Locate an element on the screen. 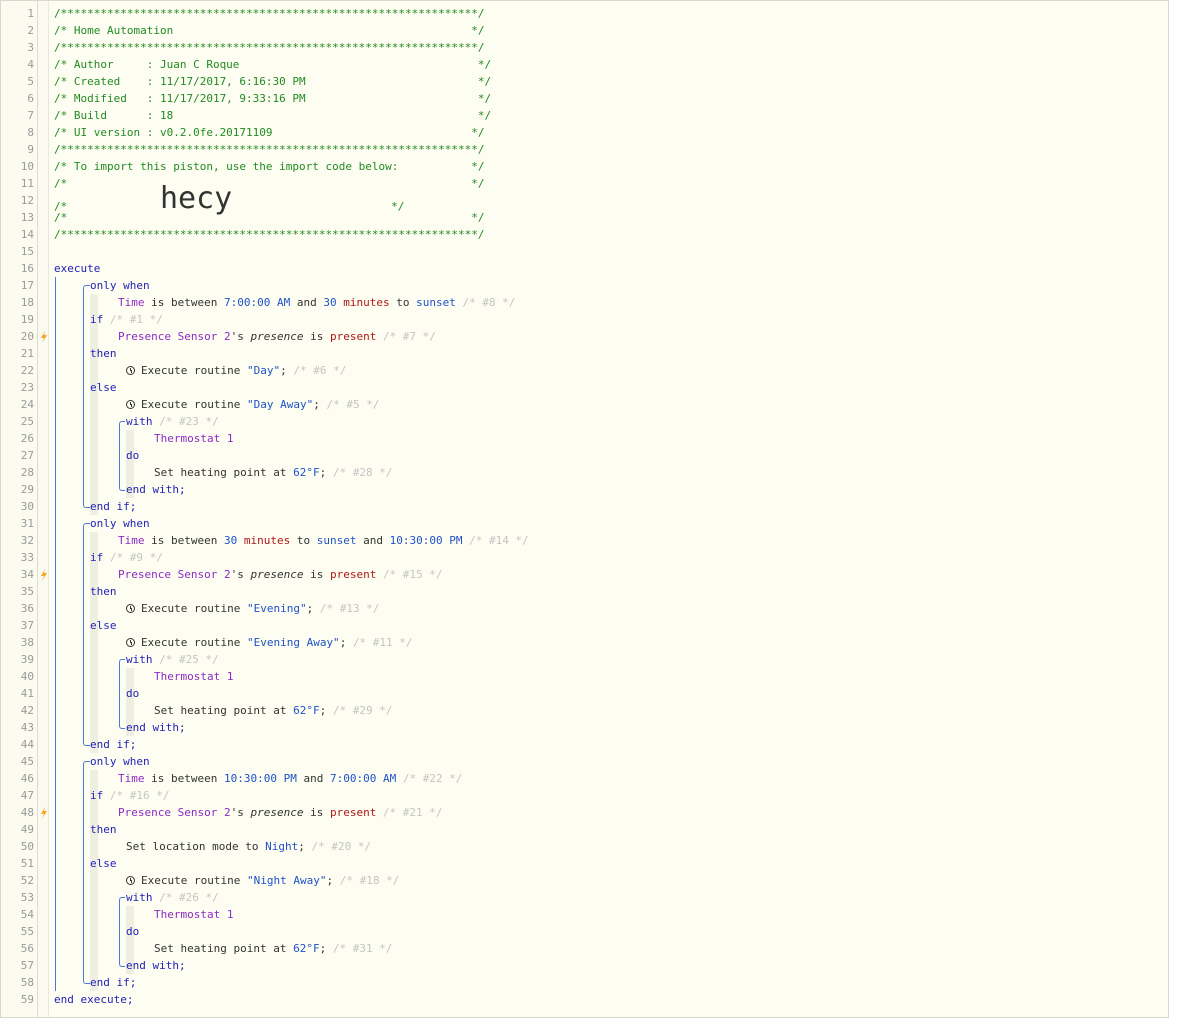 The width and height of the screenshot is (1178, 1027). line-number: 19 is located at coordinates (27, 319).